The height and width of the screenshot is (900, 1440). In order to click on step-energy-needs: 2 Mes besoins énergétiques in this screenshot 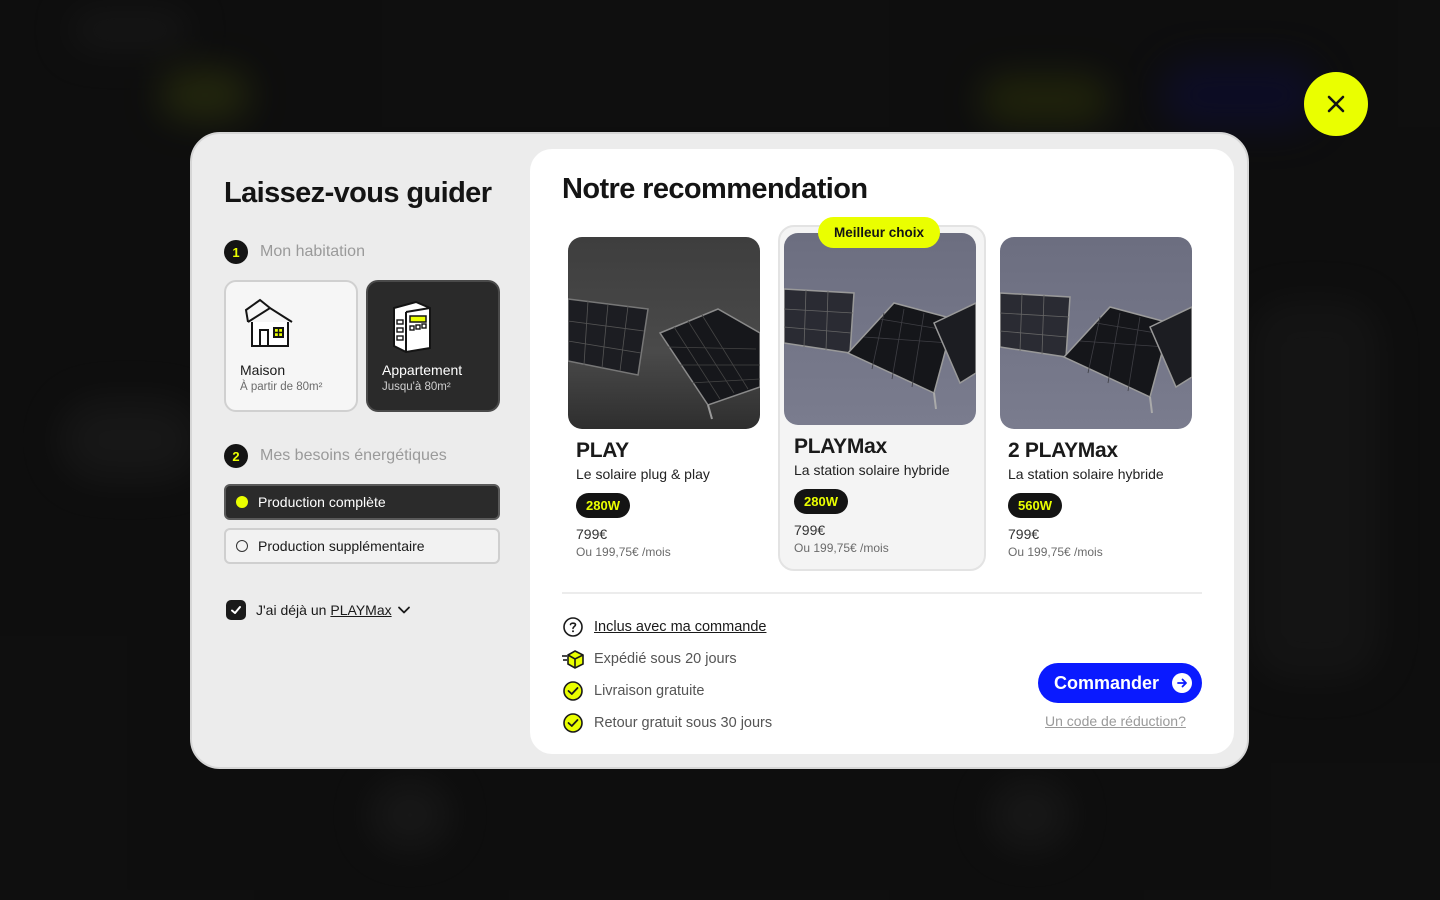, I will do `click(362, 456)`.